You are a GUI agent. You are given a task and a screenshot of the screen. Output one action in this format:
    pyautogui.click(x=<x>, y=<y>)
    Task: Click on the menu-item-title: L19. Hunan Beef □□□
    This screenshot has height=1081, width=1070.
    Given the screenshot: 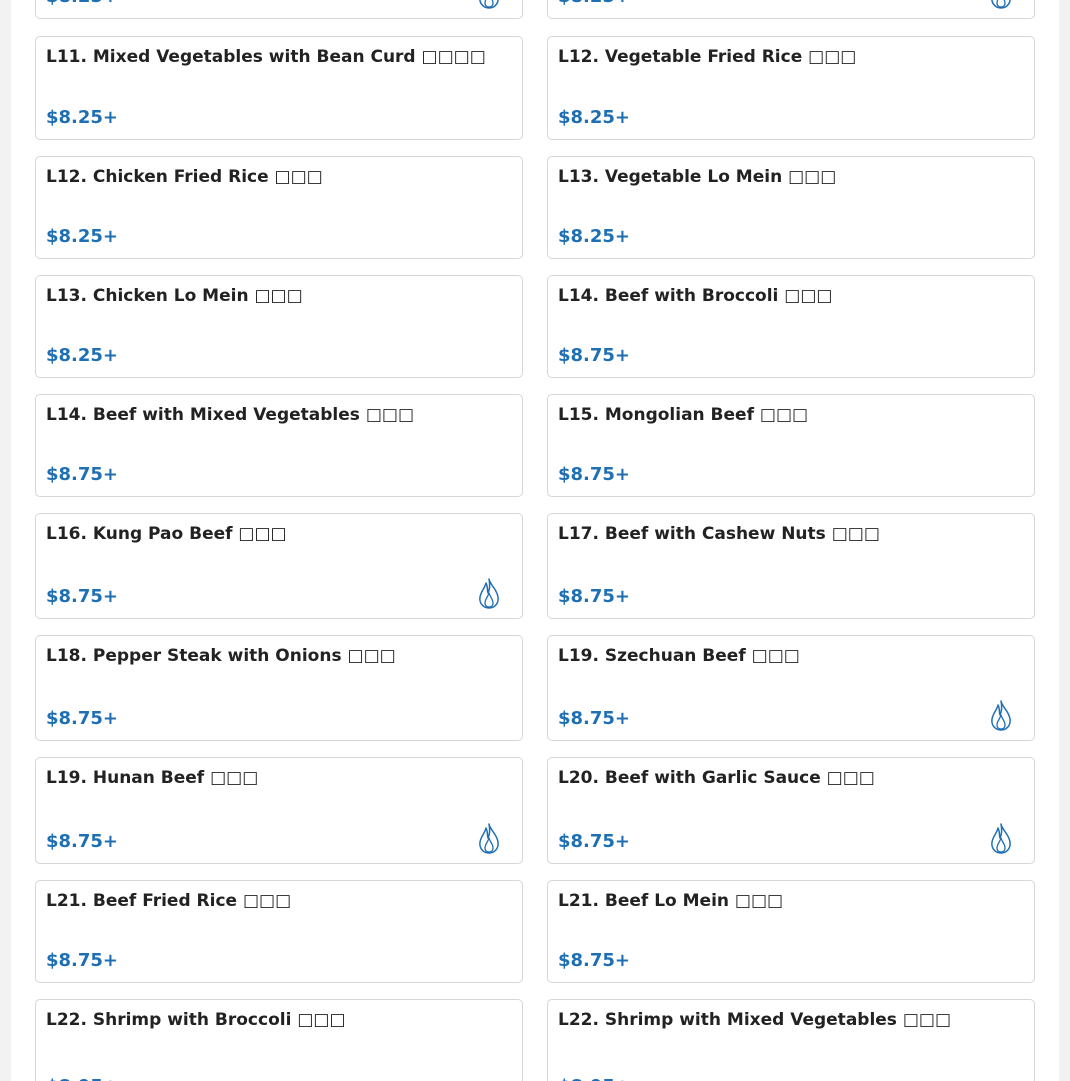 What is the action you would take?
    pyautogui.click(x=152, y=778)
    